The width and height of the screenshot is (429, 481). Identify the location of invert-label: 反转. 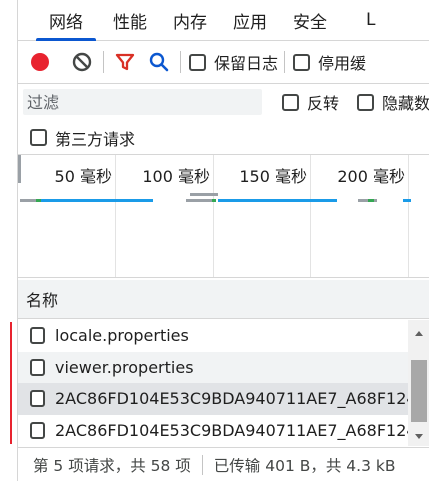
(322, 103).